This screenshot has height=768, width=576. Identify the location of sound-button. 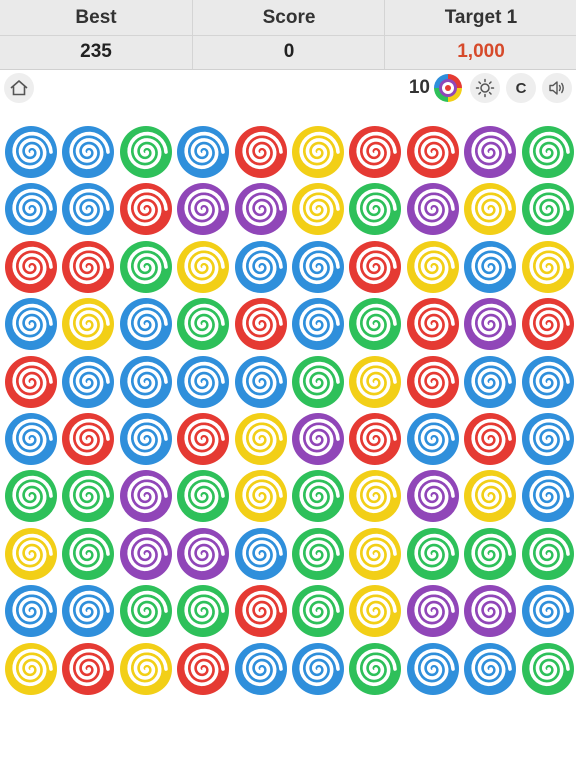
(557, 88).